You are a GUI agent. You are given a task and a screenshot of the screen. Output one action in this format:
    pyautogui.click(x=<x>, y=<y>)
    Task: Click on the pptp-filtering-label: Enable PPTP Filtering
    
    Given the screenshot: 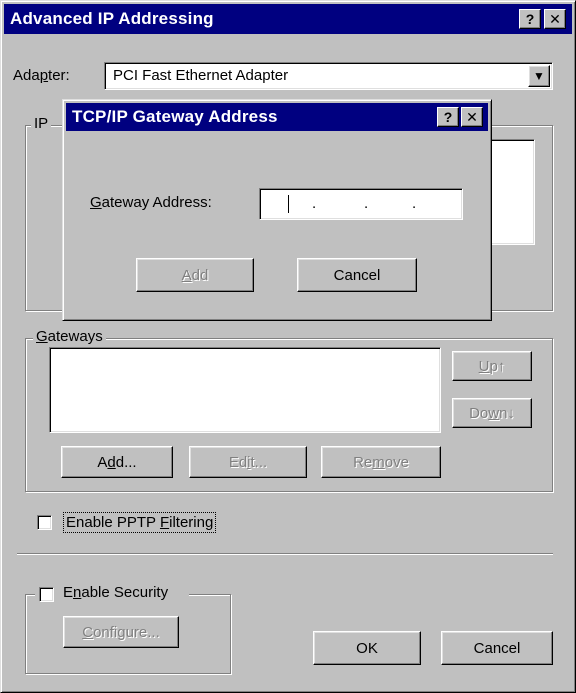 What is the action you would take?
    pyautogui.click(x=140, y=522)
    